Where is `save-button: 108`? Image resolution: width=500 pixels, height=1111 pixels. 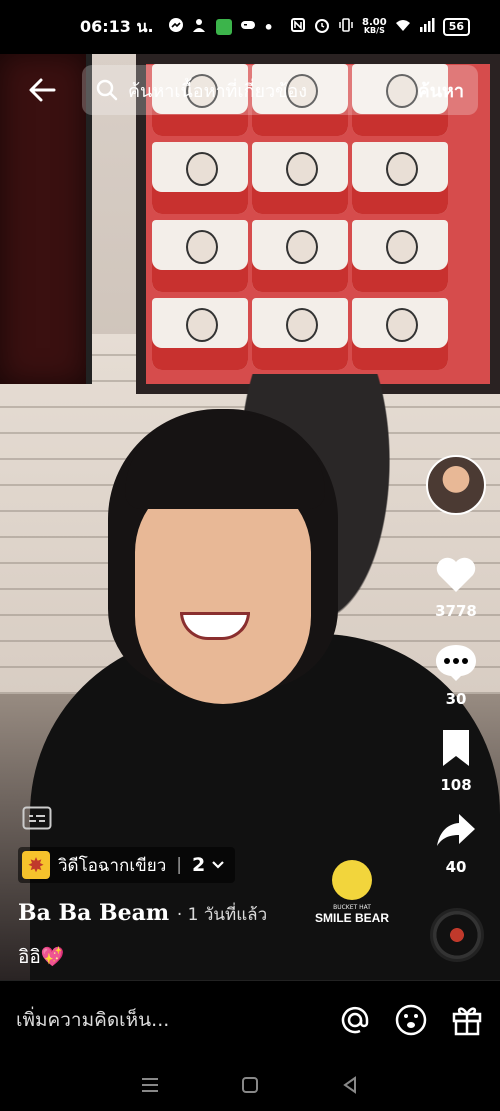 save-button: 108 is located at coordinates (456, 761).